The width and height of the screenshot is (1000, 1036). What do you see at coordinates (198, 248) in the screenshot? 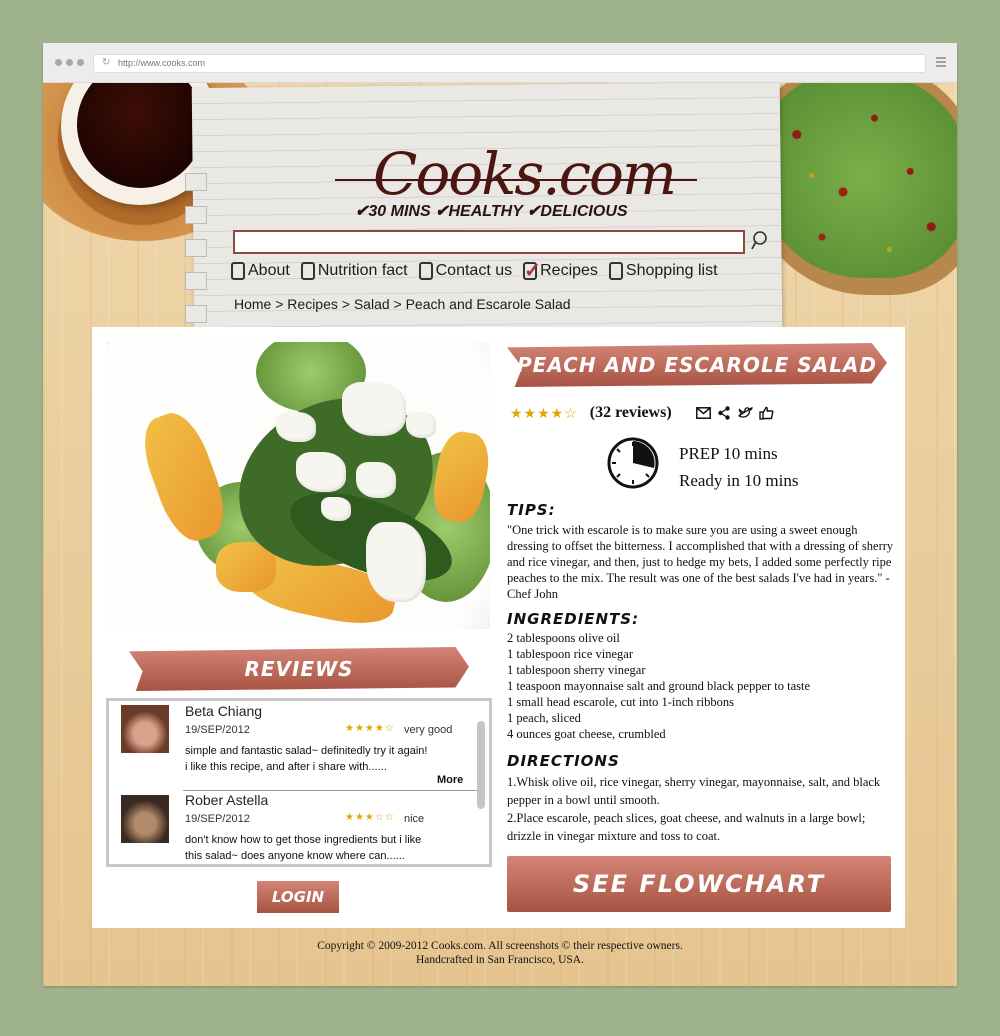
I see `paper-holes` at bounding box center [198, 248].